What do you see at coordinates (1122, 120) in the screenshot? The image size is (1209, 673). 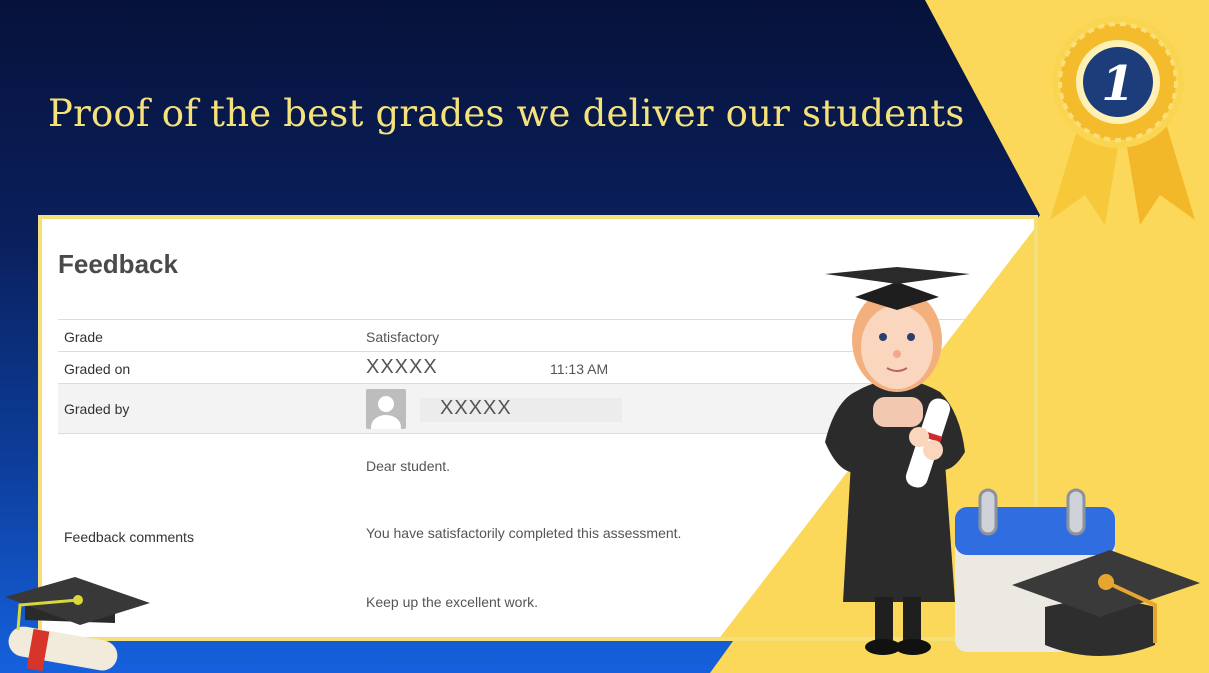 I see `award-ribbon-icon: 1` at bounding box center [1122, 120].